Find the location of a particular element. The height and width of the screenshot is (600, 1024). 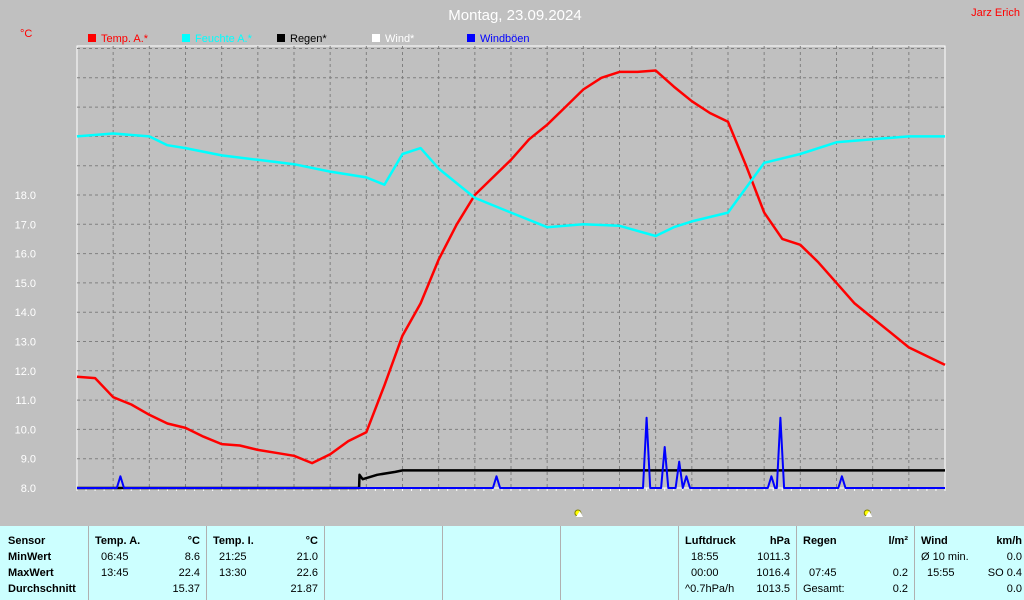

stats-col-wind: Wind km/h Ø 10 min. 0.0 15:55 SO 0.4 0.0 is located at coordinates (969, 563).